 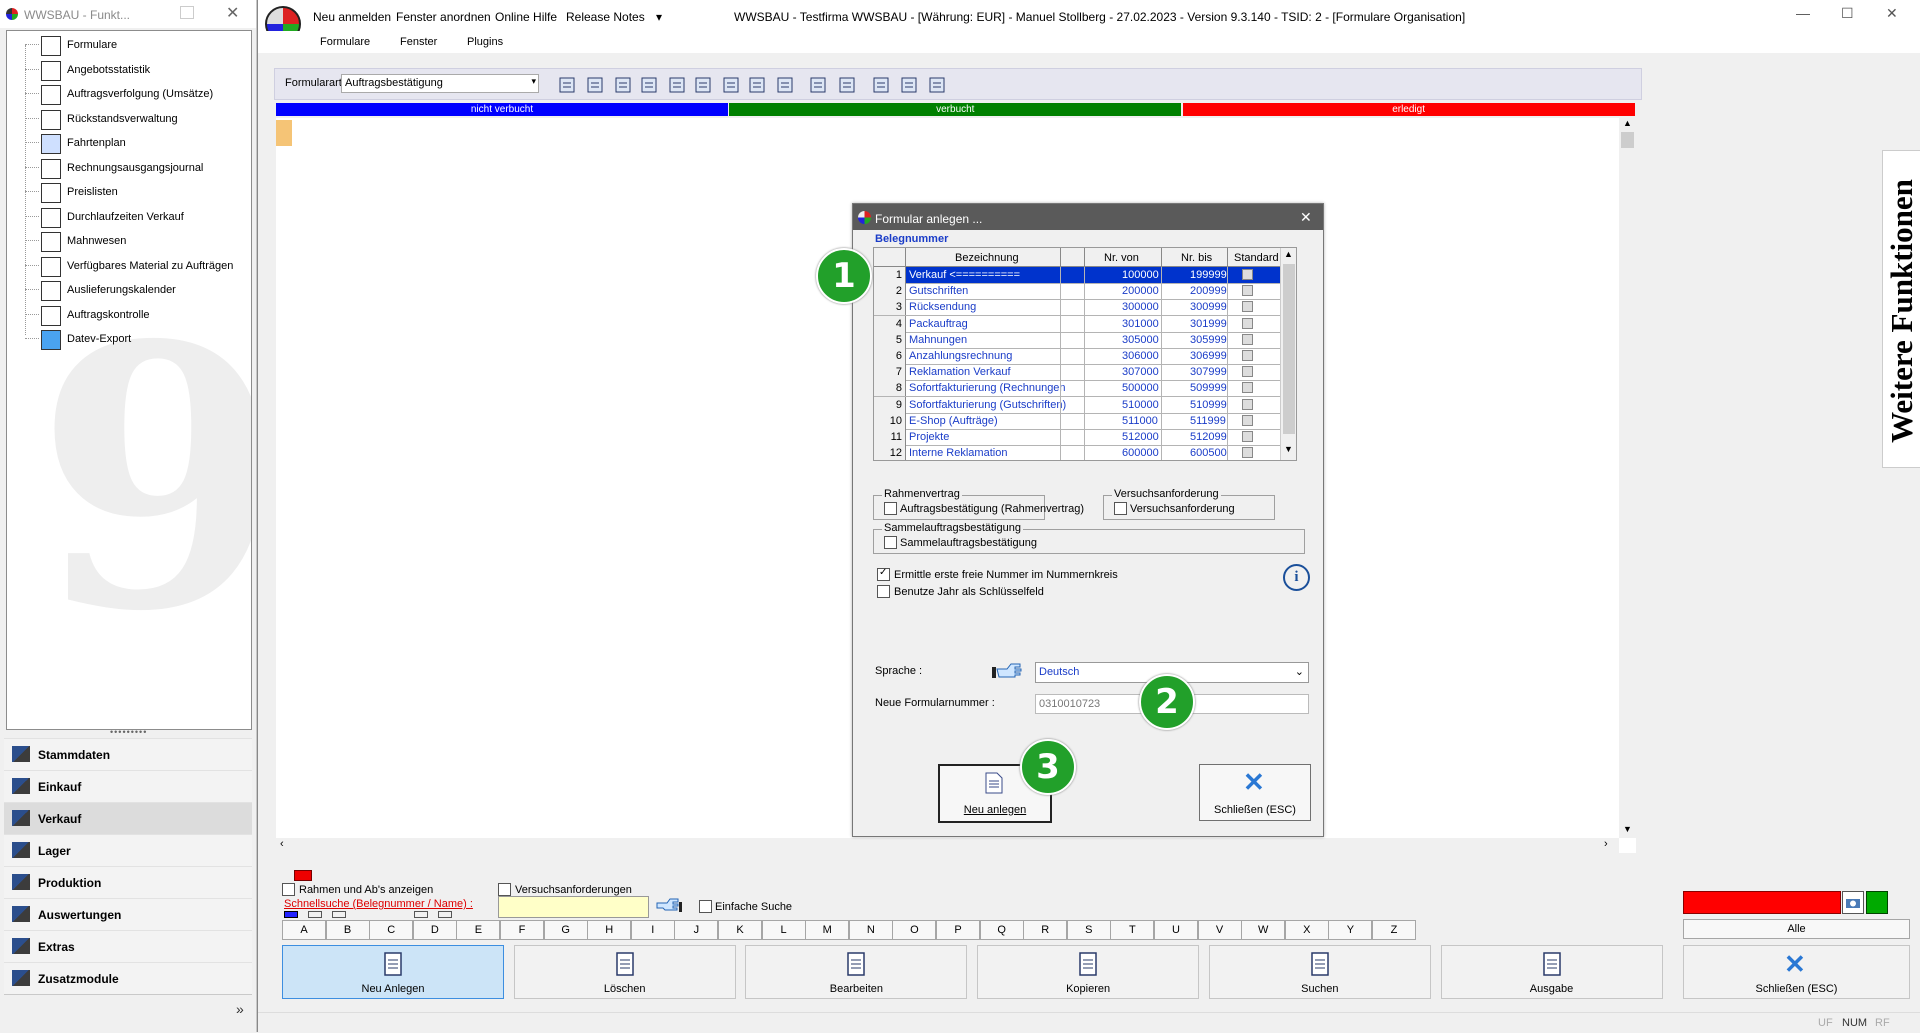 I want to click on panel-restore-button, so click(x=187, y=12).